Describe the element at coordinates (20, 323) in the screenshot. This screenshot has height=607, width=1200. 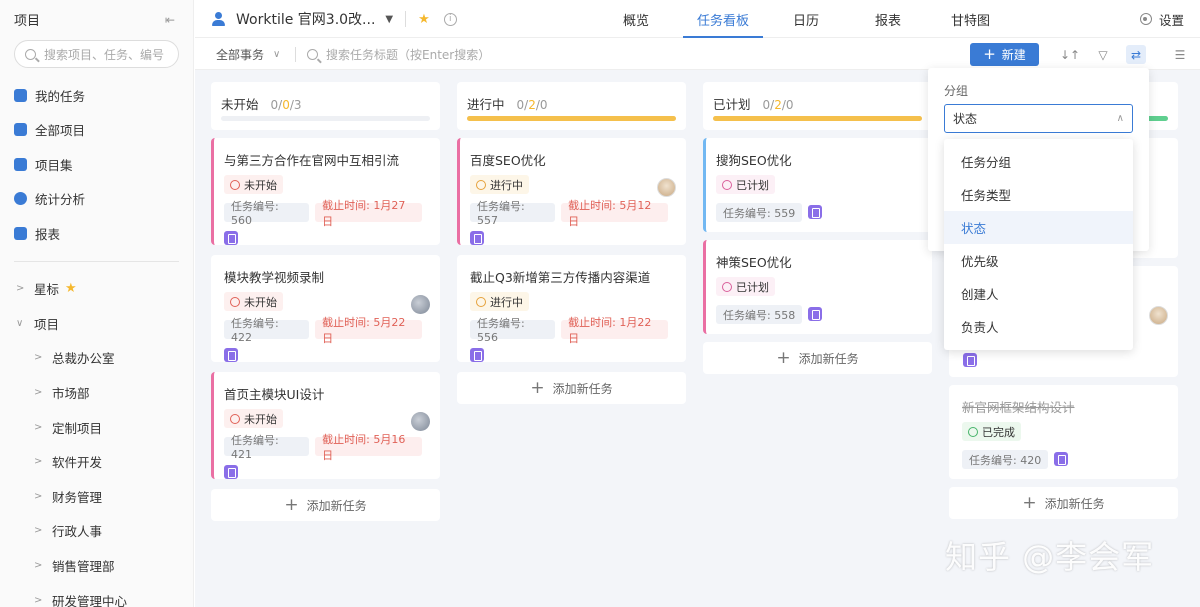
I see `chevron-down-icon: ∨` at that location.